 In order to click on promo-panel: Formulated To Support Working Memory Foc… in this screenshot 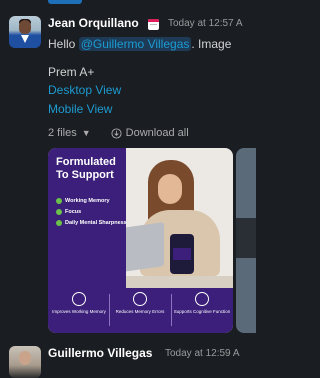, I will do `click(87, 218)`.